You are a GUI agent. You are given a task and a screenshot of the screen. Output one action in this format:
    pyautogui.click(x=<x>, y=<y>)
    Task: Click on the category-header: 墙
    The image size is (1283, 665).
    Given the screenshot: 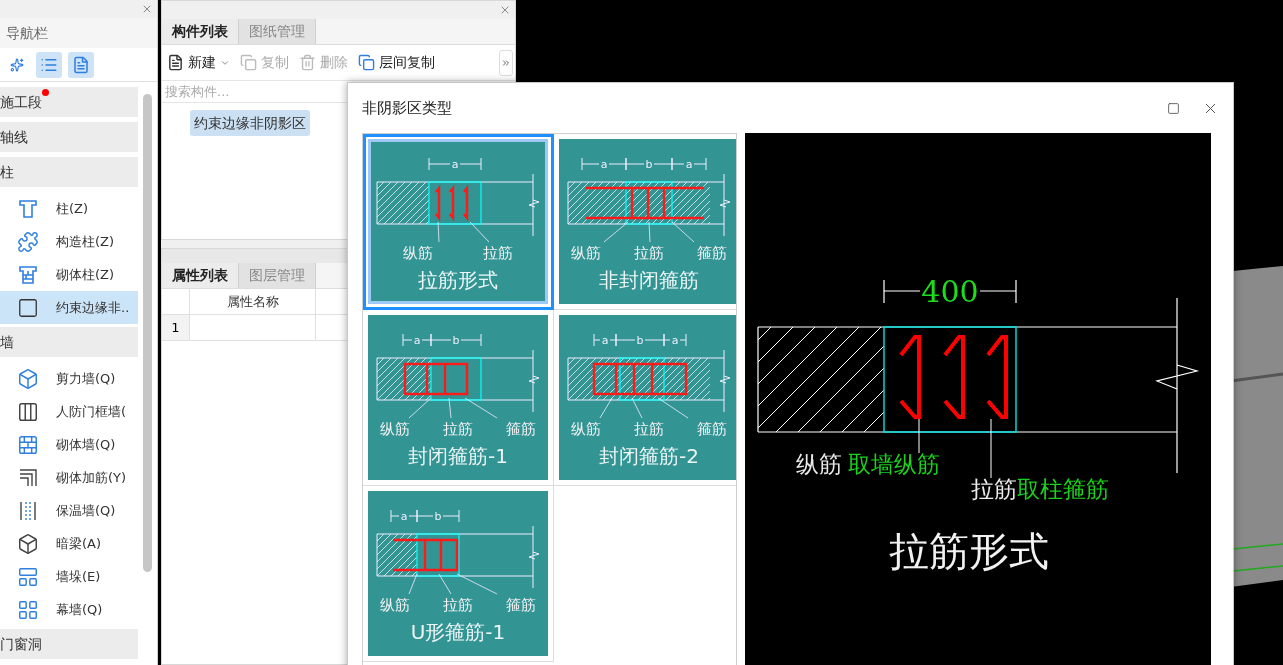 What is the action you would take?
    pyautogui.click(x=69, y=342)
    